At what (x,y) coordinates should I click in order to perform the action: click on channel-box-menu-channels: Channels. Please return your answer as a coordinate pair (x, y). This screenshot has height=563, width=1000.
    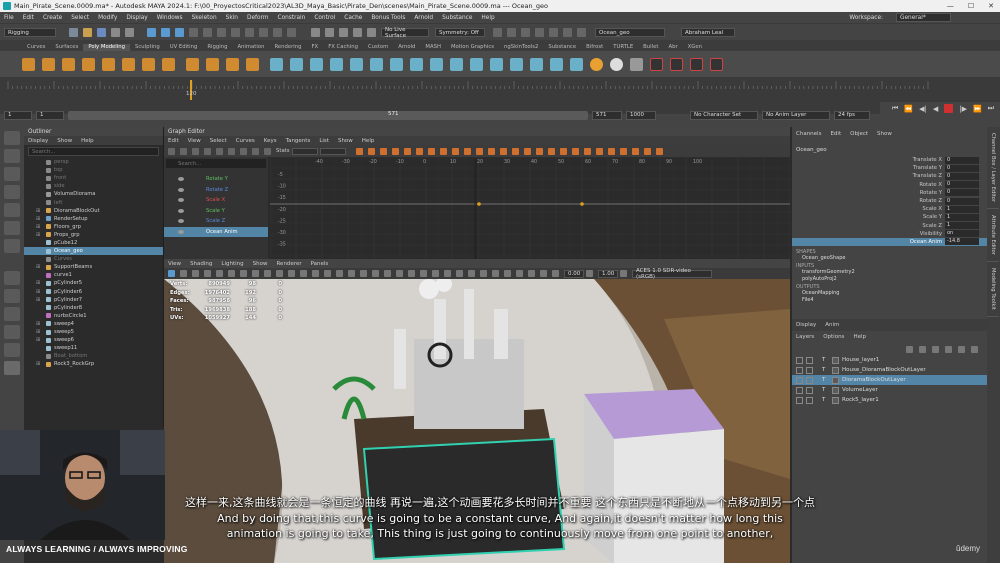
    Looking at the image, I should click on (808, 134).